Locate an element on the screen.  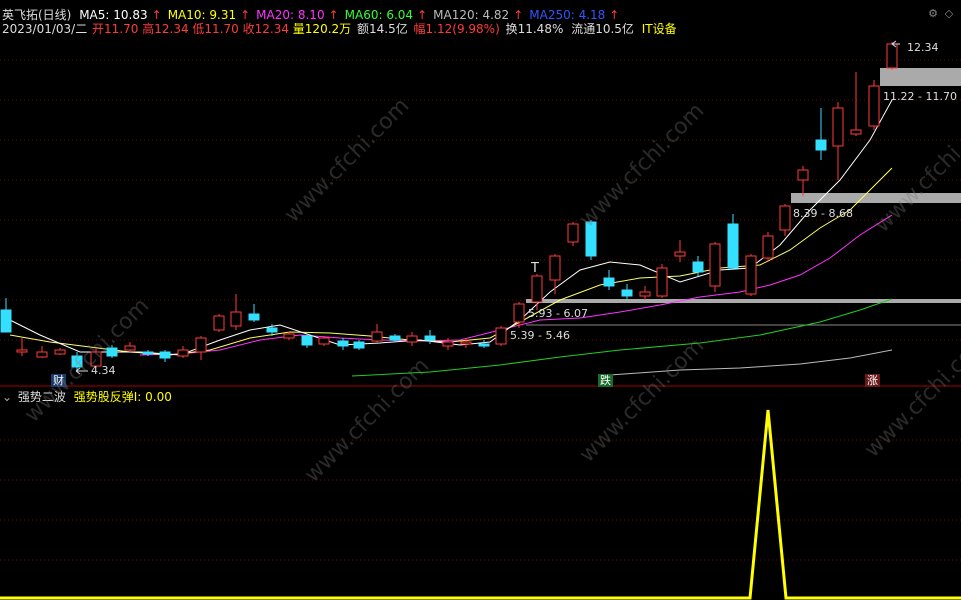
zone1-label: 11.22 - 11.70 is located at coordinates (920, 96).